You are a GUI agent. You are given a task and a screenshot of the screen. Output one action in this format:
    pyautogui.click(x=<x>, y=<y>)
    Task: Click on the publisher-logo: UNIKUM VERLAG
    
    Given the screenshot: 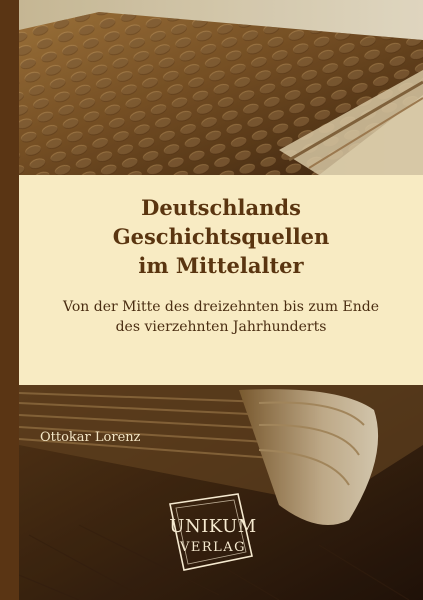 What is the action you would take?
    pyautogui.click(x=213, y=533)
    